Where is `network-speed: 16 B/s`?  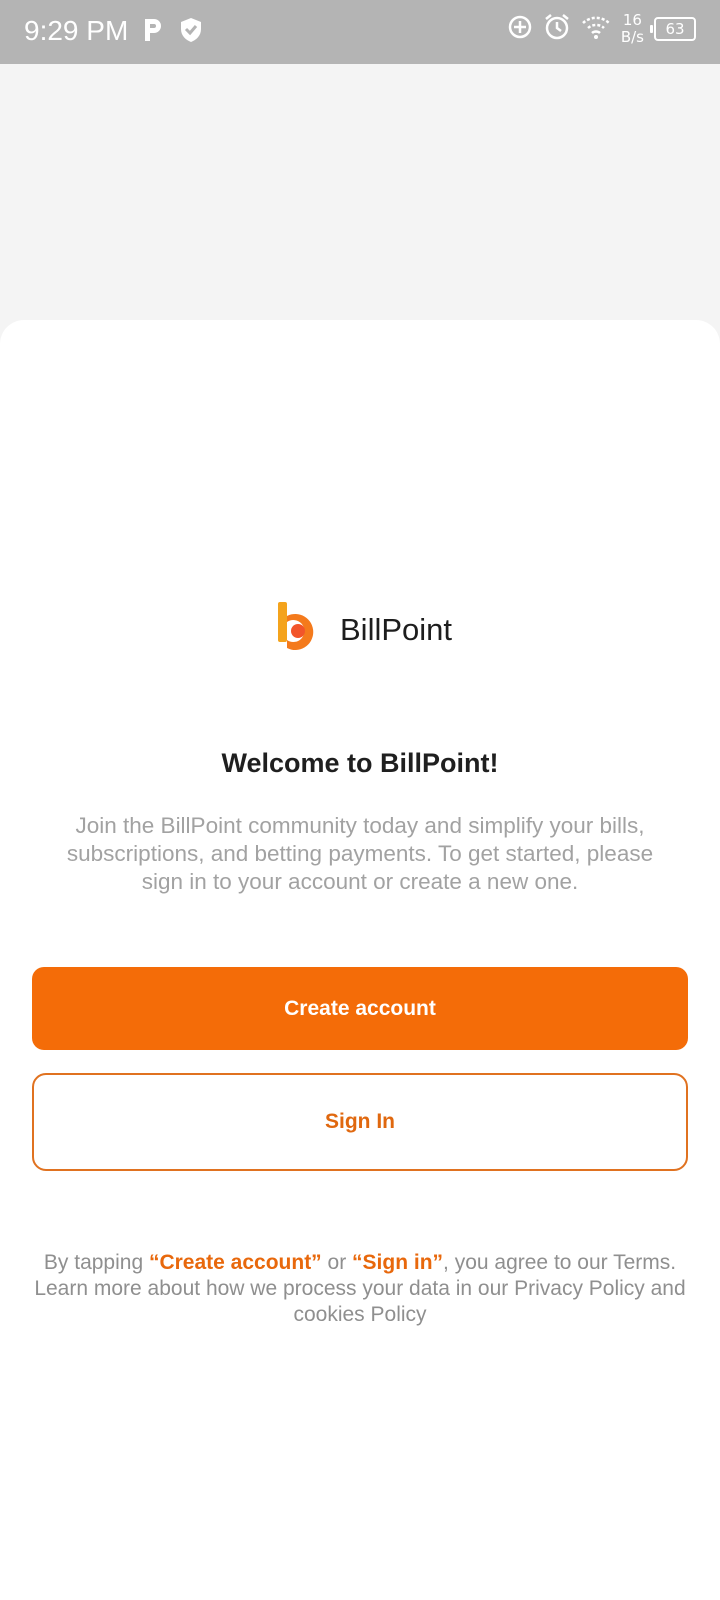
network-speed: 16 B/s is located at coordinates (632, 29).